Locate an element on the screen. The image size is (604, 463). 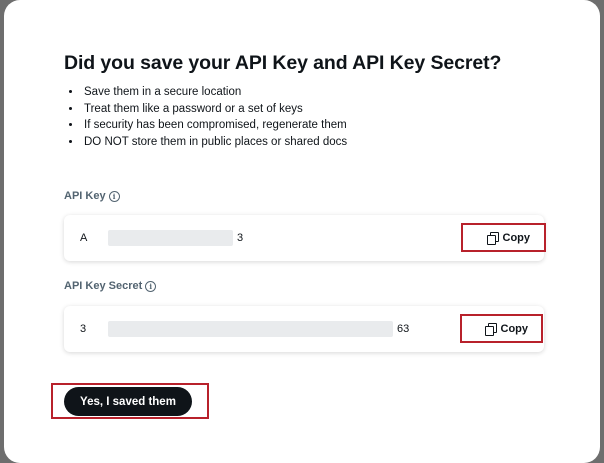
api-key-secret-redaction is located at coordinates (250, 329).